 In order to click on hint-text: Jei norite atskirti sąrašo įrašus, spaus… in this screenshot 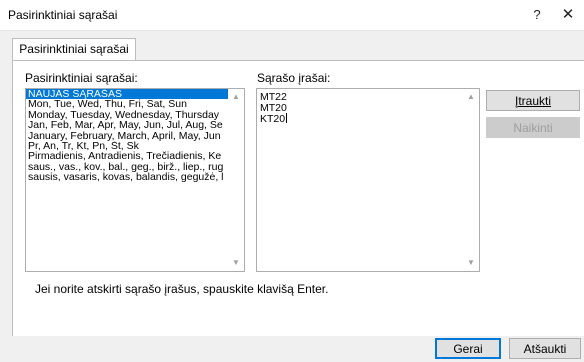, I will do `click(182, 289)`.